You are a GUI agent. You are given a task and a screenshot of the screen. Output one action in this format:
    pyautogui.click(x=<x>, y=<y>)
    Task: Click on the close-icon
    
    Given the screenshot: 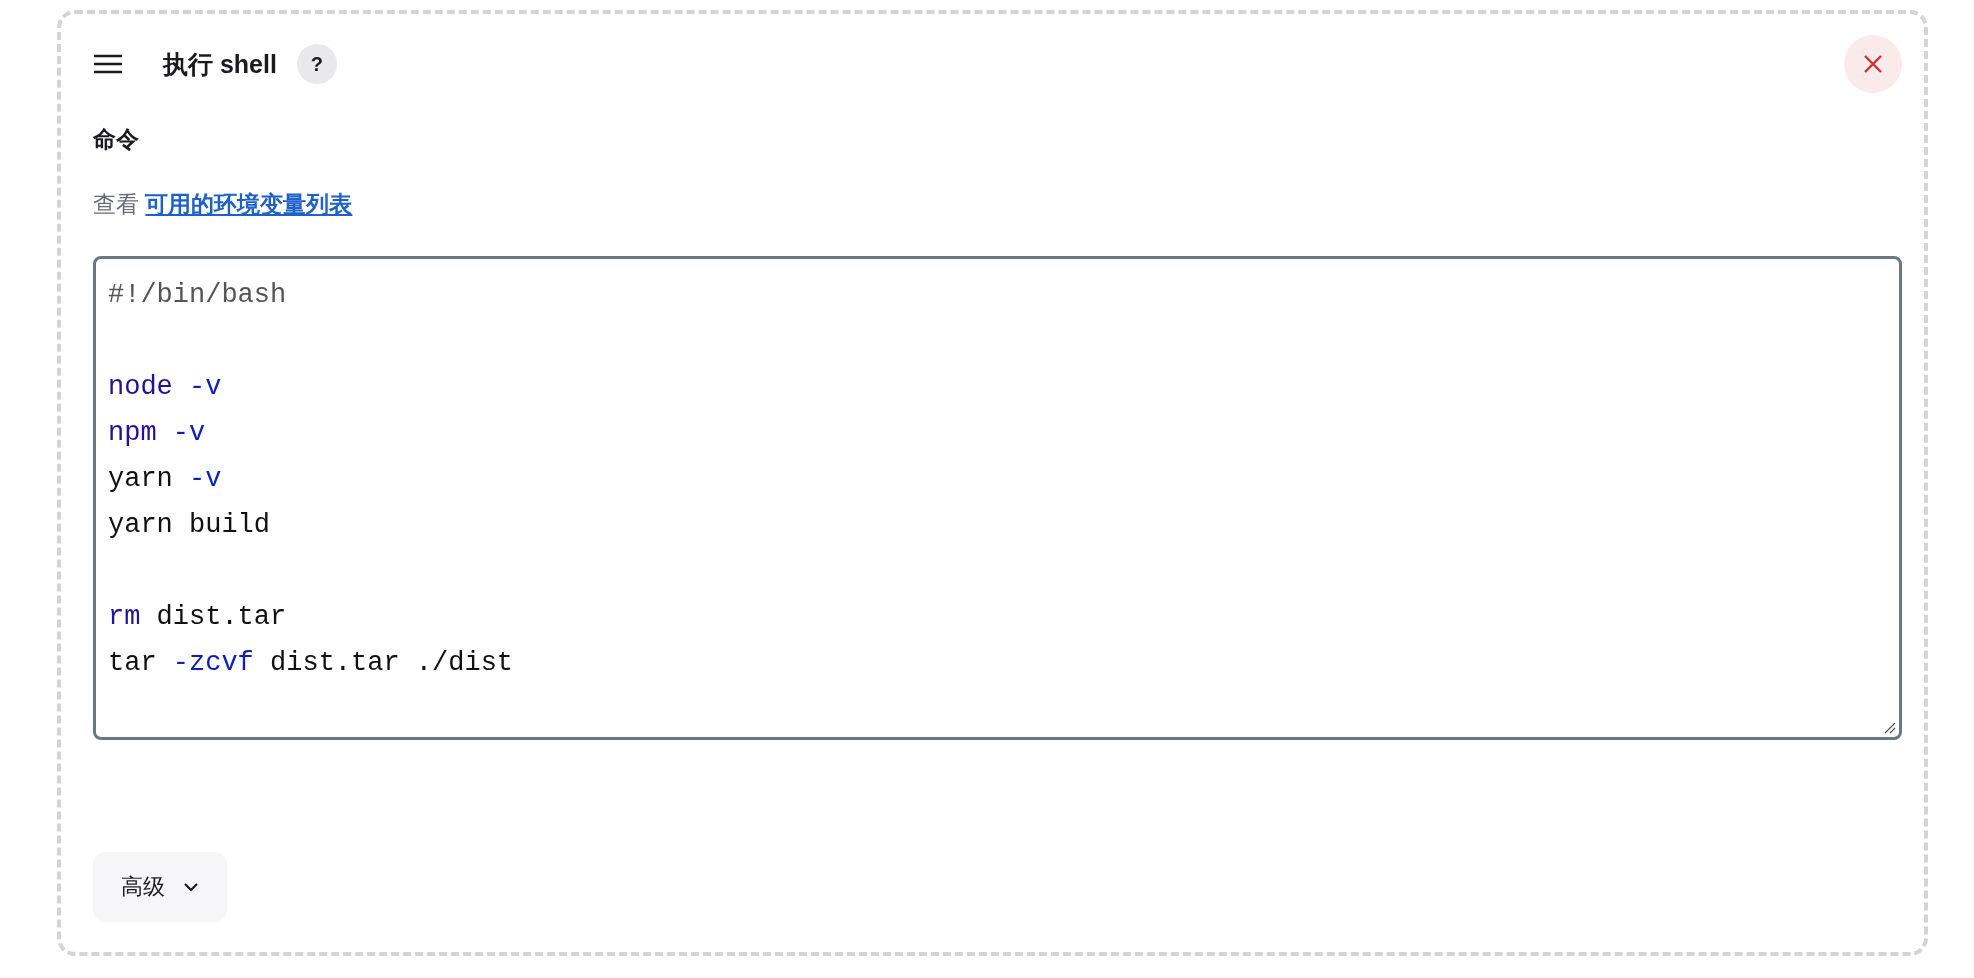 What is the action you would take?
    pyautogui.click(x=1873, y=64)
    